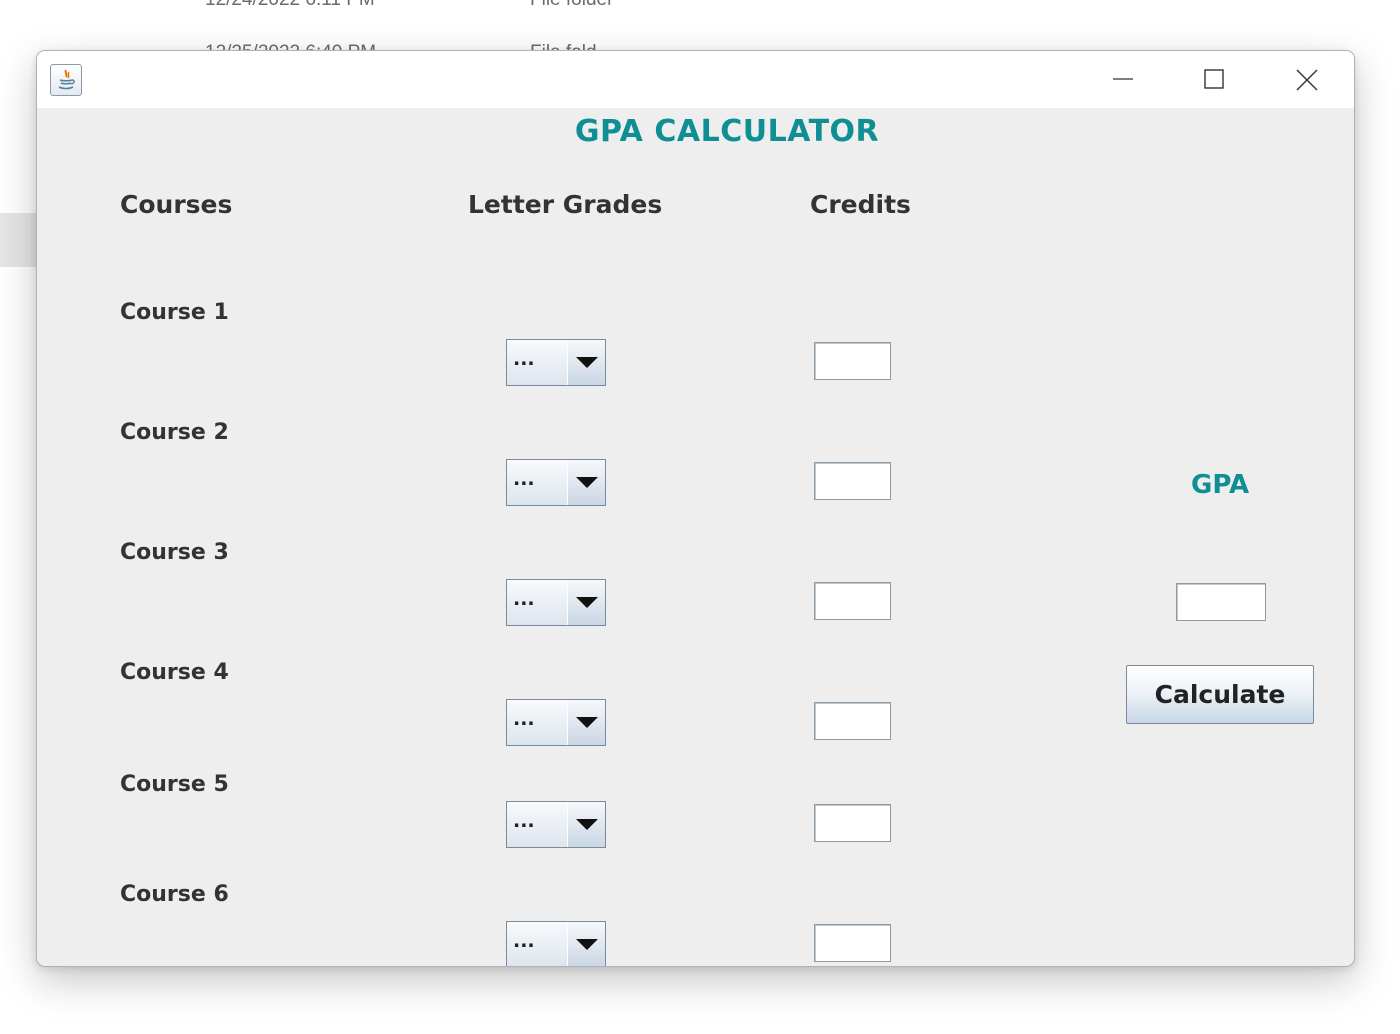 This screenshot has width=1400, height=1034. What do you see at coordinates (565, 204) in the screenshot?
I see `letter-grades-header: Letter Grades` at bounding box center [565, 204].